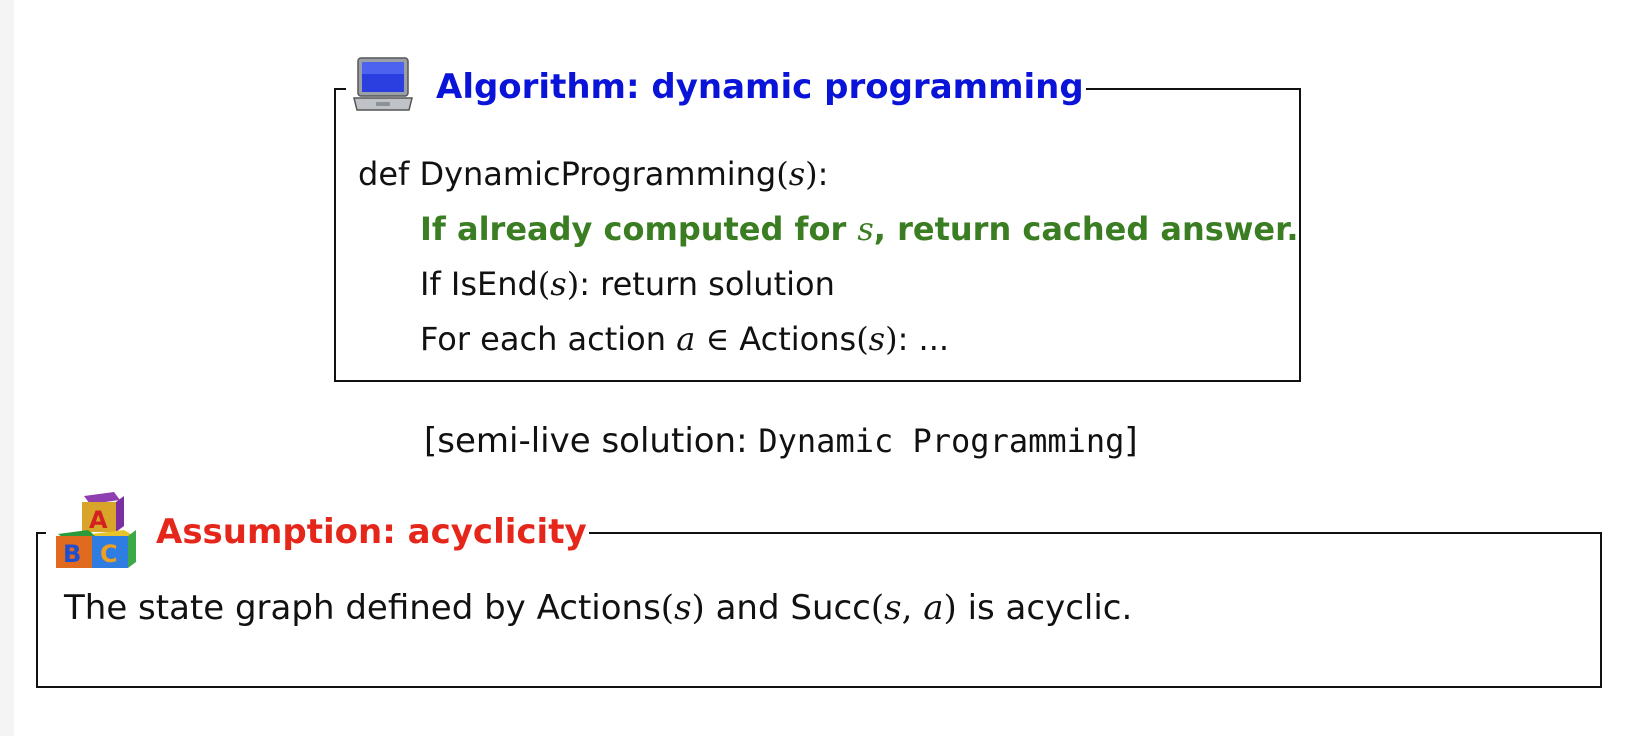  I want to click on abc-blocks-icon: A B C, so click(97, 532).